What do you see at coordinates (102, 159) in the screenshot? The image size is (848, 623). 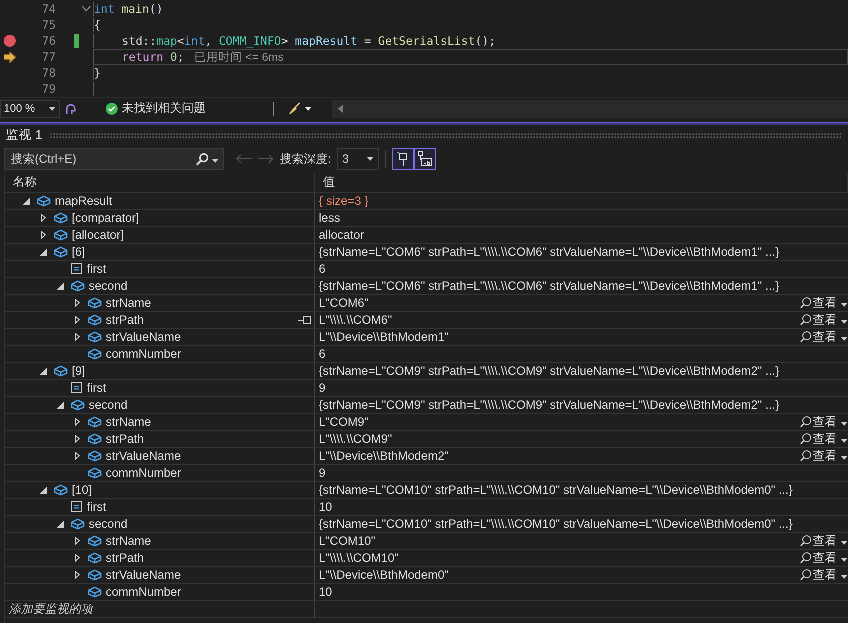 I see `search-input: 搜索(Ctrl+E)` at bounding box center [102, 159].